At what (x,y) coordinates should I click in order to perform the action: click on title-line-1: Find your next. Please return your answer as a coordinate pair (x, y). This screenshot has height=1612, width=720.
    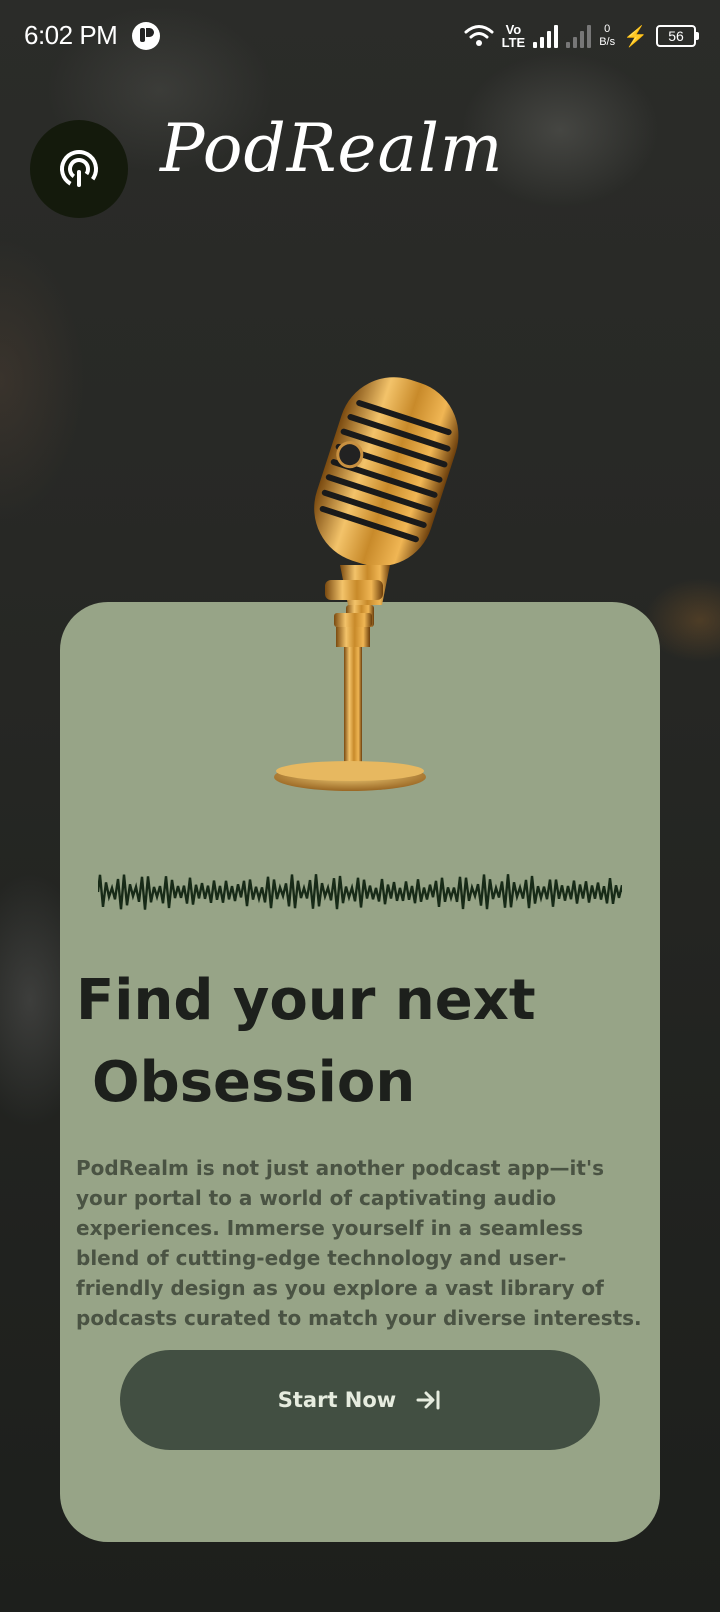
    Looking at the image, I should click on (306, 1000).